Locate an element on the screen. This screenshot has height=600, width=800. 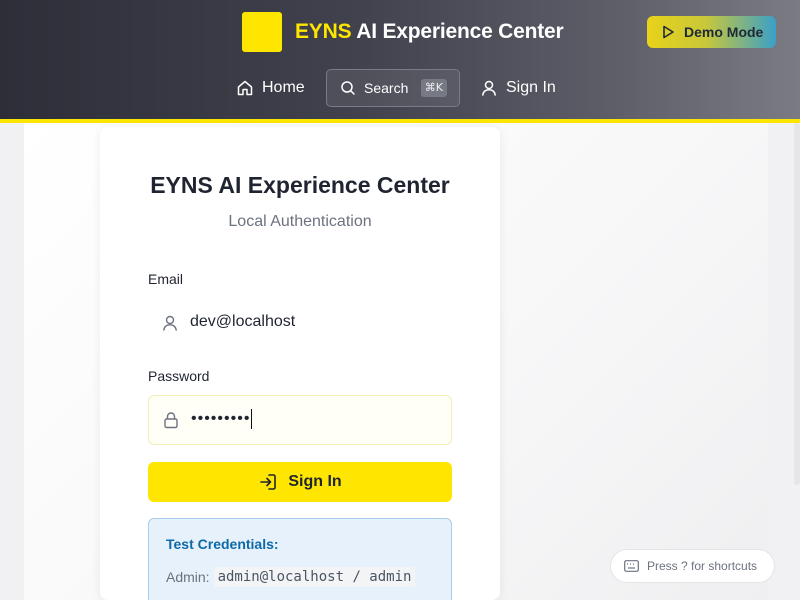
admin-credentials-label: Admin: is located at coordinates (188, 577).